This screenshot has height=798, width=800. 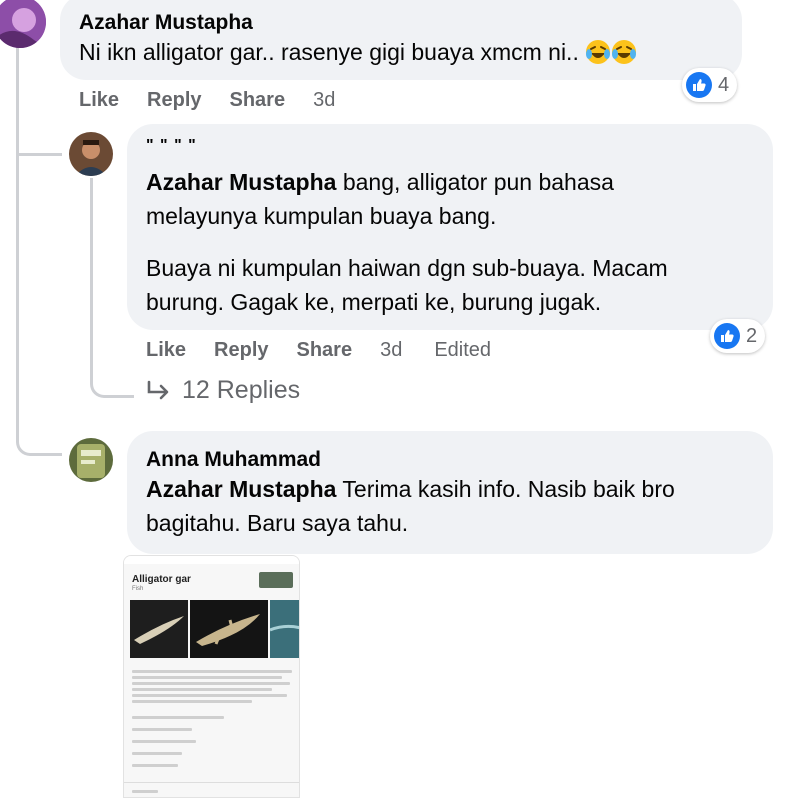 I want to click on attachment-thumb-icon, so click(x=276, y=580).